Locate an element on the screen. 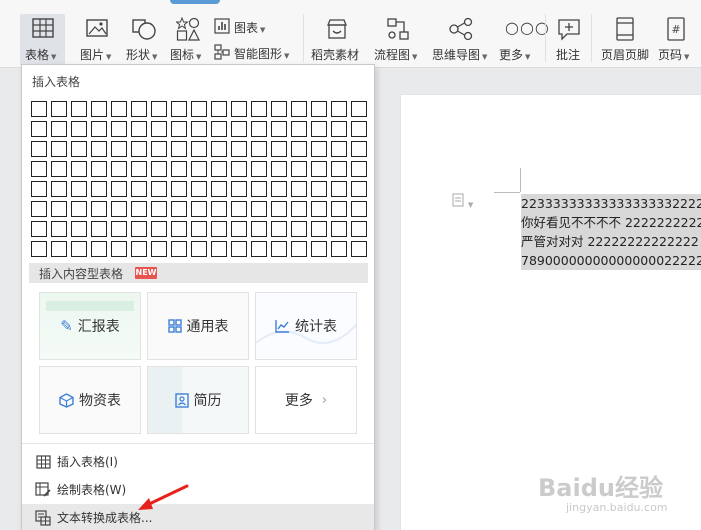 The image size is (701, 530). table-size-grid is located at coordinates (199, 179).